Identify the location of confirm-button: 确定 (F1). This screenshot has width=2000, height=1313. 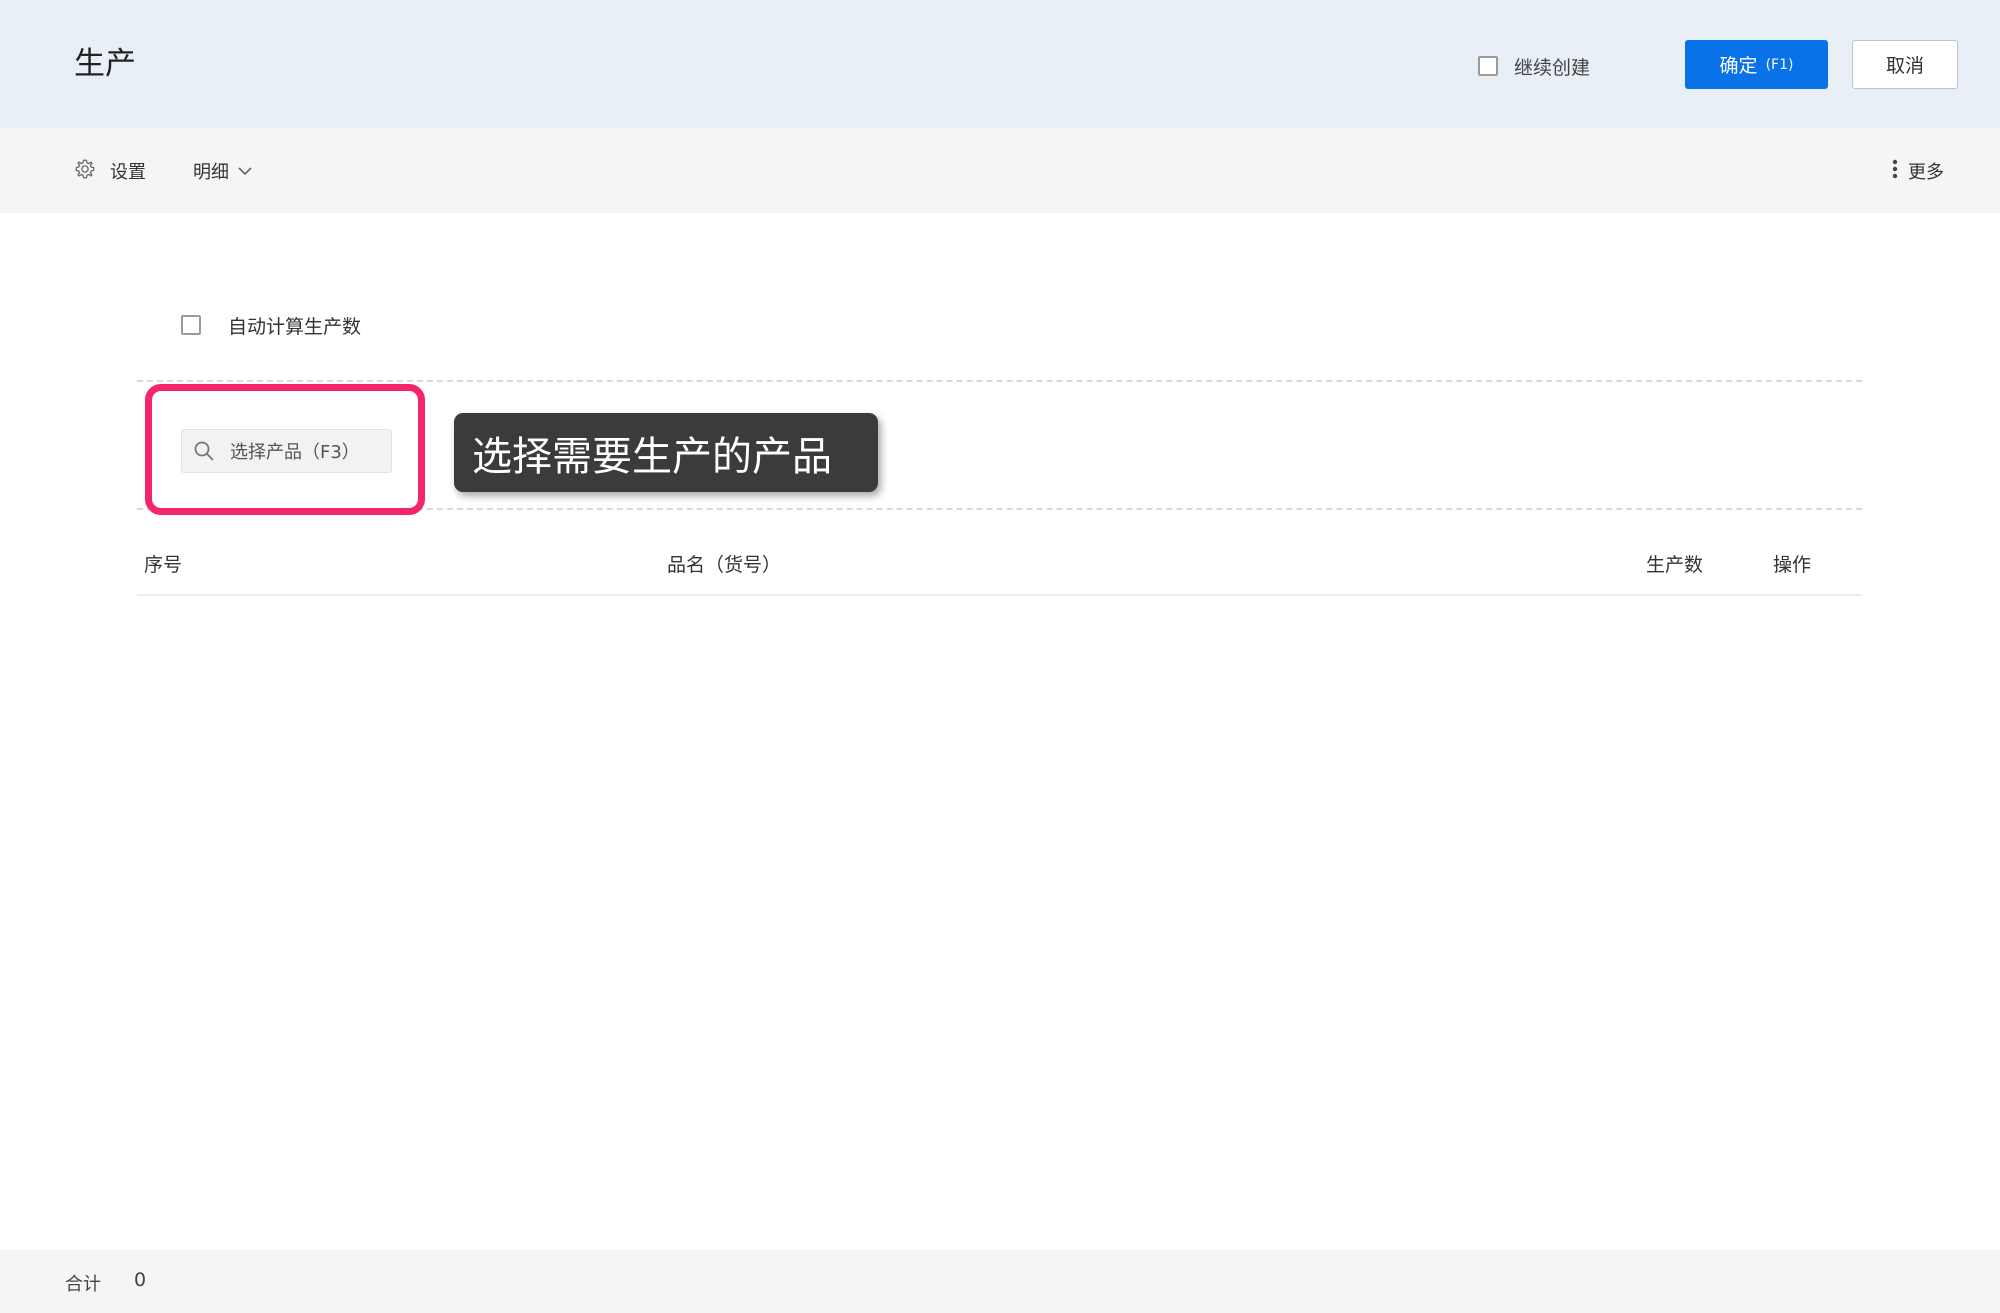
(1756, 64).